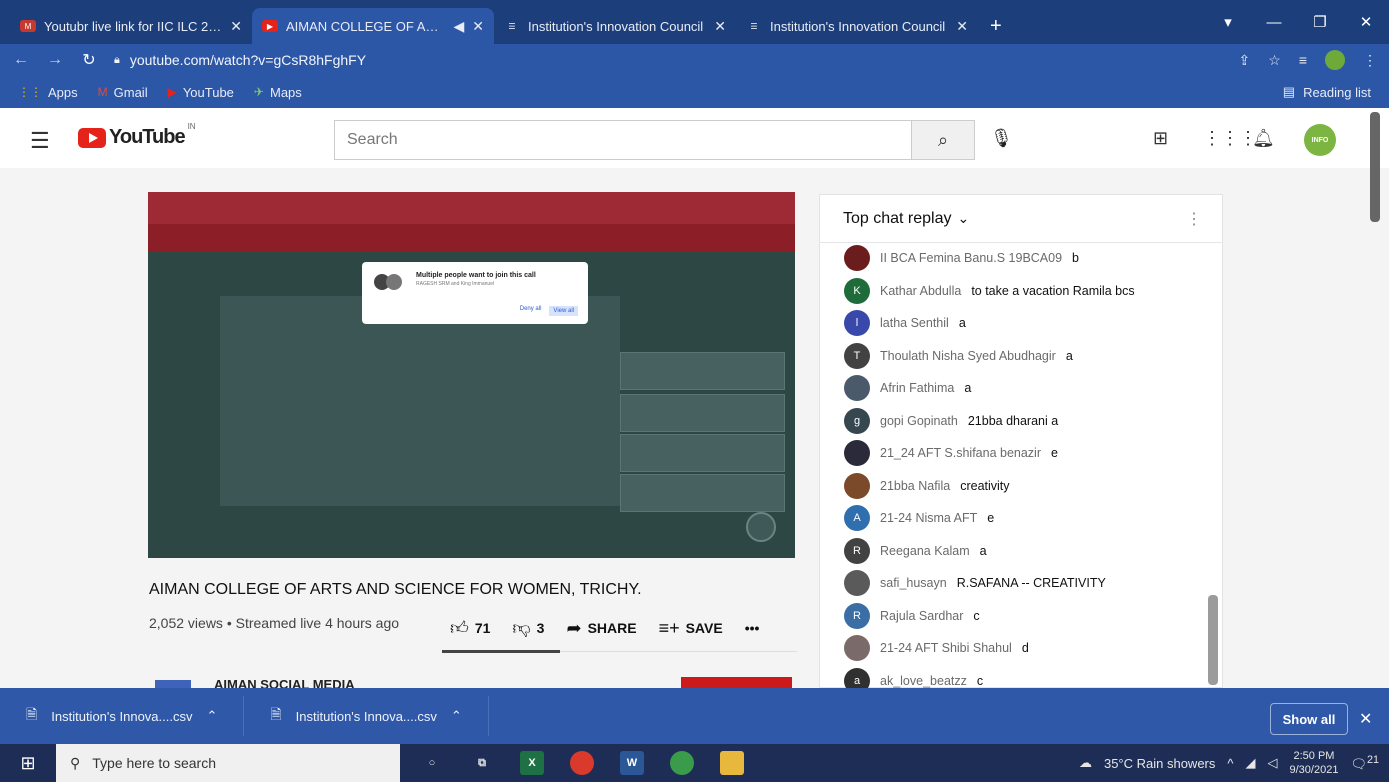  Describe the element at coordinates (962, 323) in the screenshot. I see `chat-message-text: a` at that location.